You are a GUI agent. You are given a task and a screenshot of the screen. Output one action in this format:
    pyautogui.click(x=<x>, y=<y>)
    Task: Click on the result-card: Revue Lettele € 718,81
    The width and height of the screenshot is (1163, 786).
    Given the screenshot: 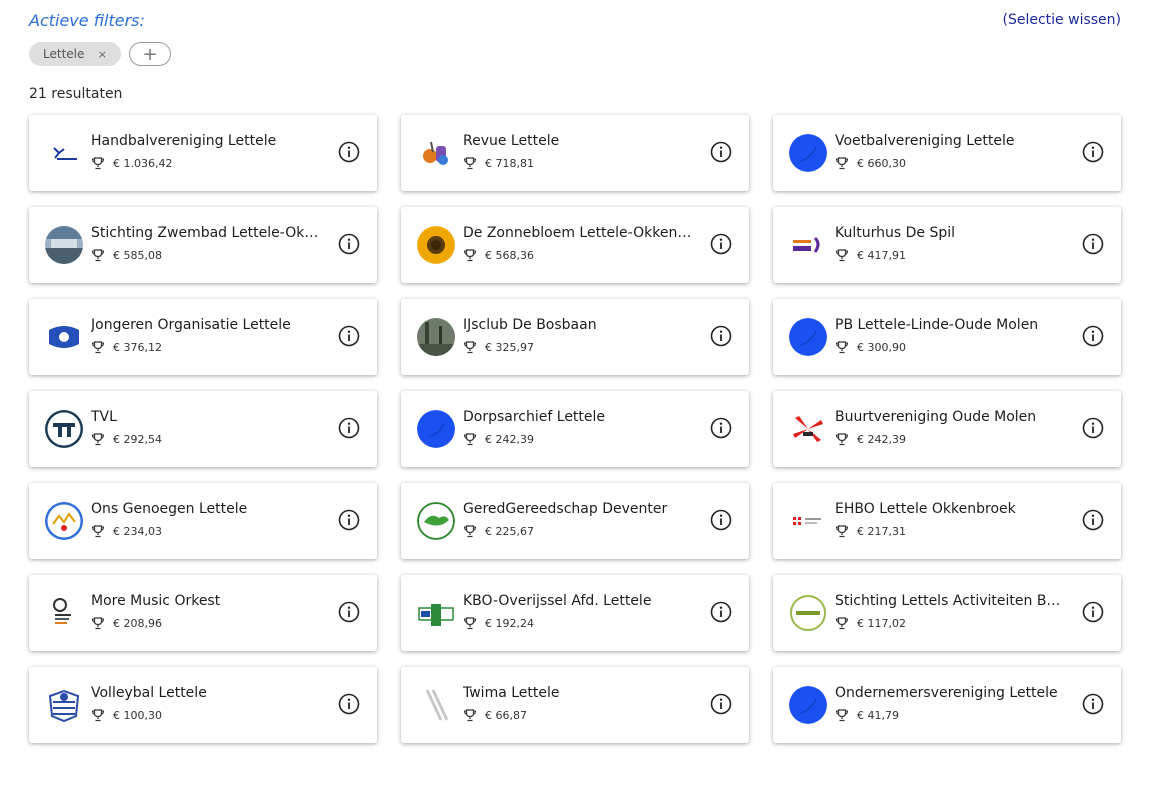 What is the action you would take?
    pyautogui.click(x=575, y=153)
    